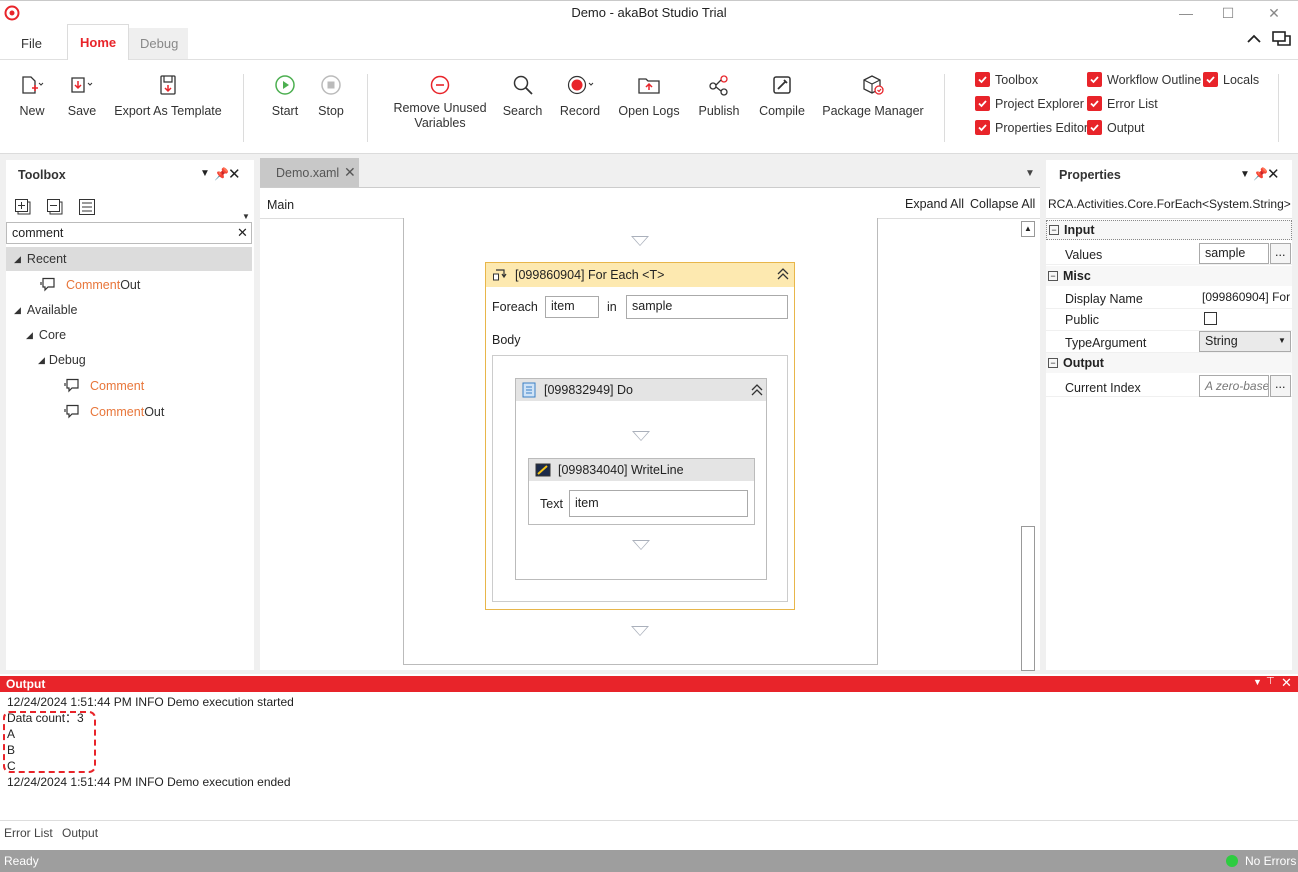 This screenshot has width=1298, height=872. I want to click on writeline-header: [099834040] WriteLine, so click(641, 470).